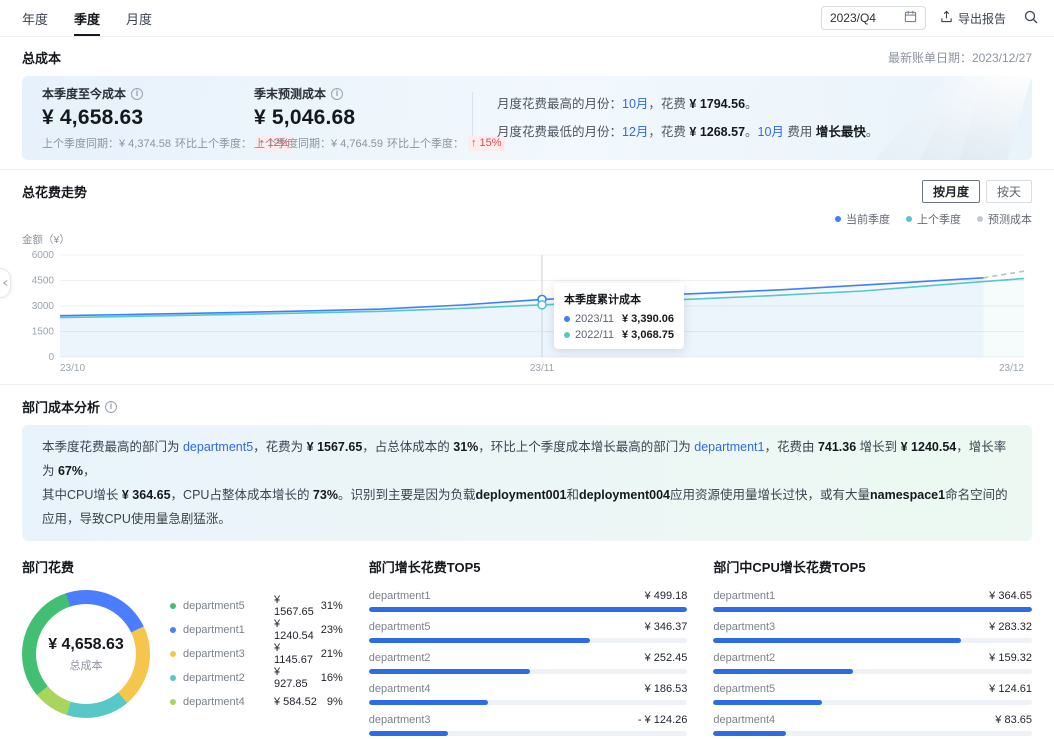 The height and width of the screenshot is (739, 1054). I want to click on decorative-graphic, so click(942, 118).